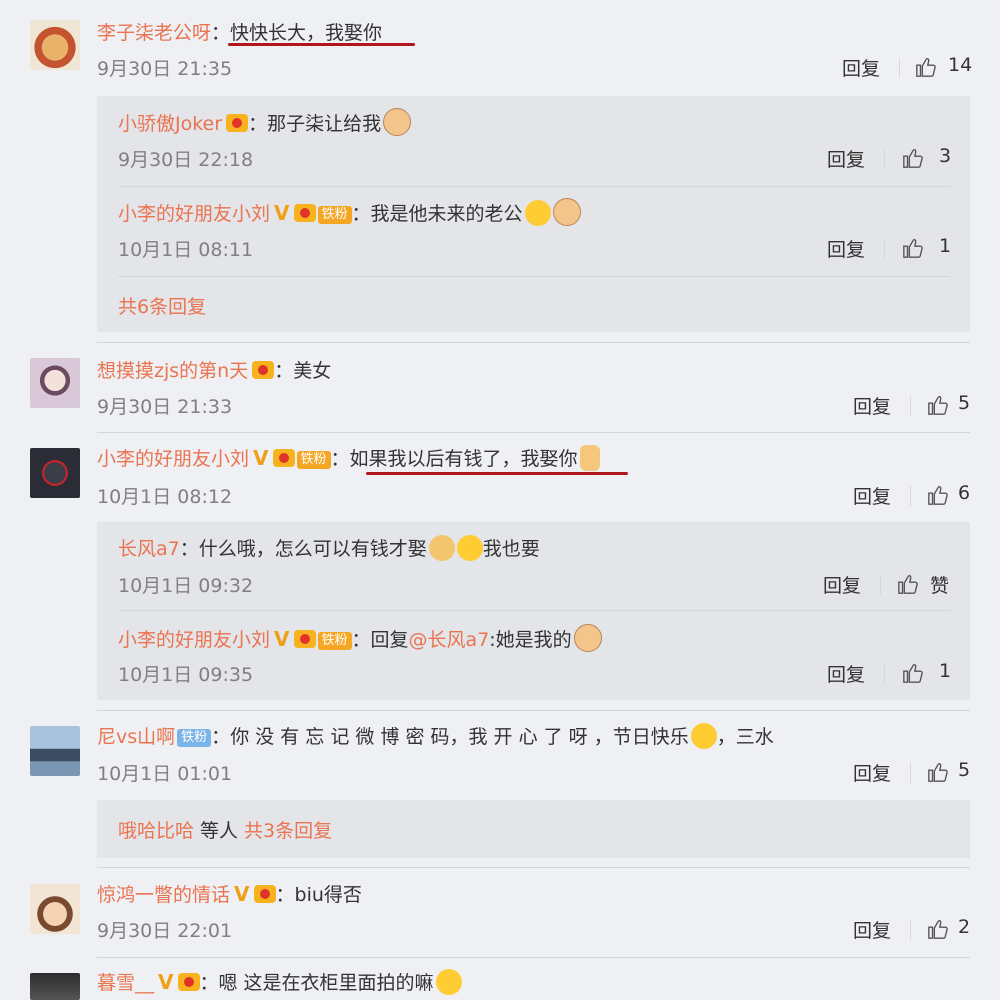  Describe the element at coordinates (329, 547) in the screenshot. I see `reply-line: 长风a7：什么哦，怎么可以有钱才娶 我也要` at that location.